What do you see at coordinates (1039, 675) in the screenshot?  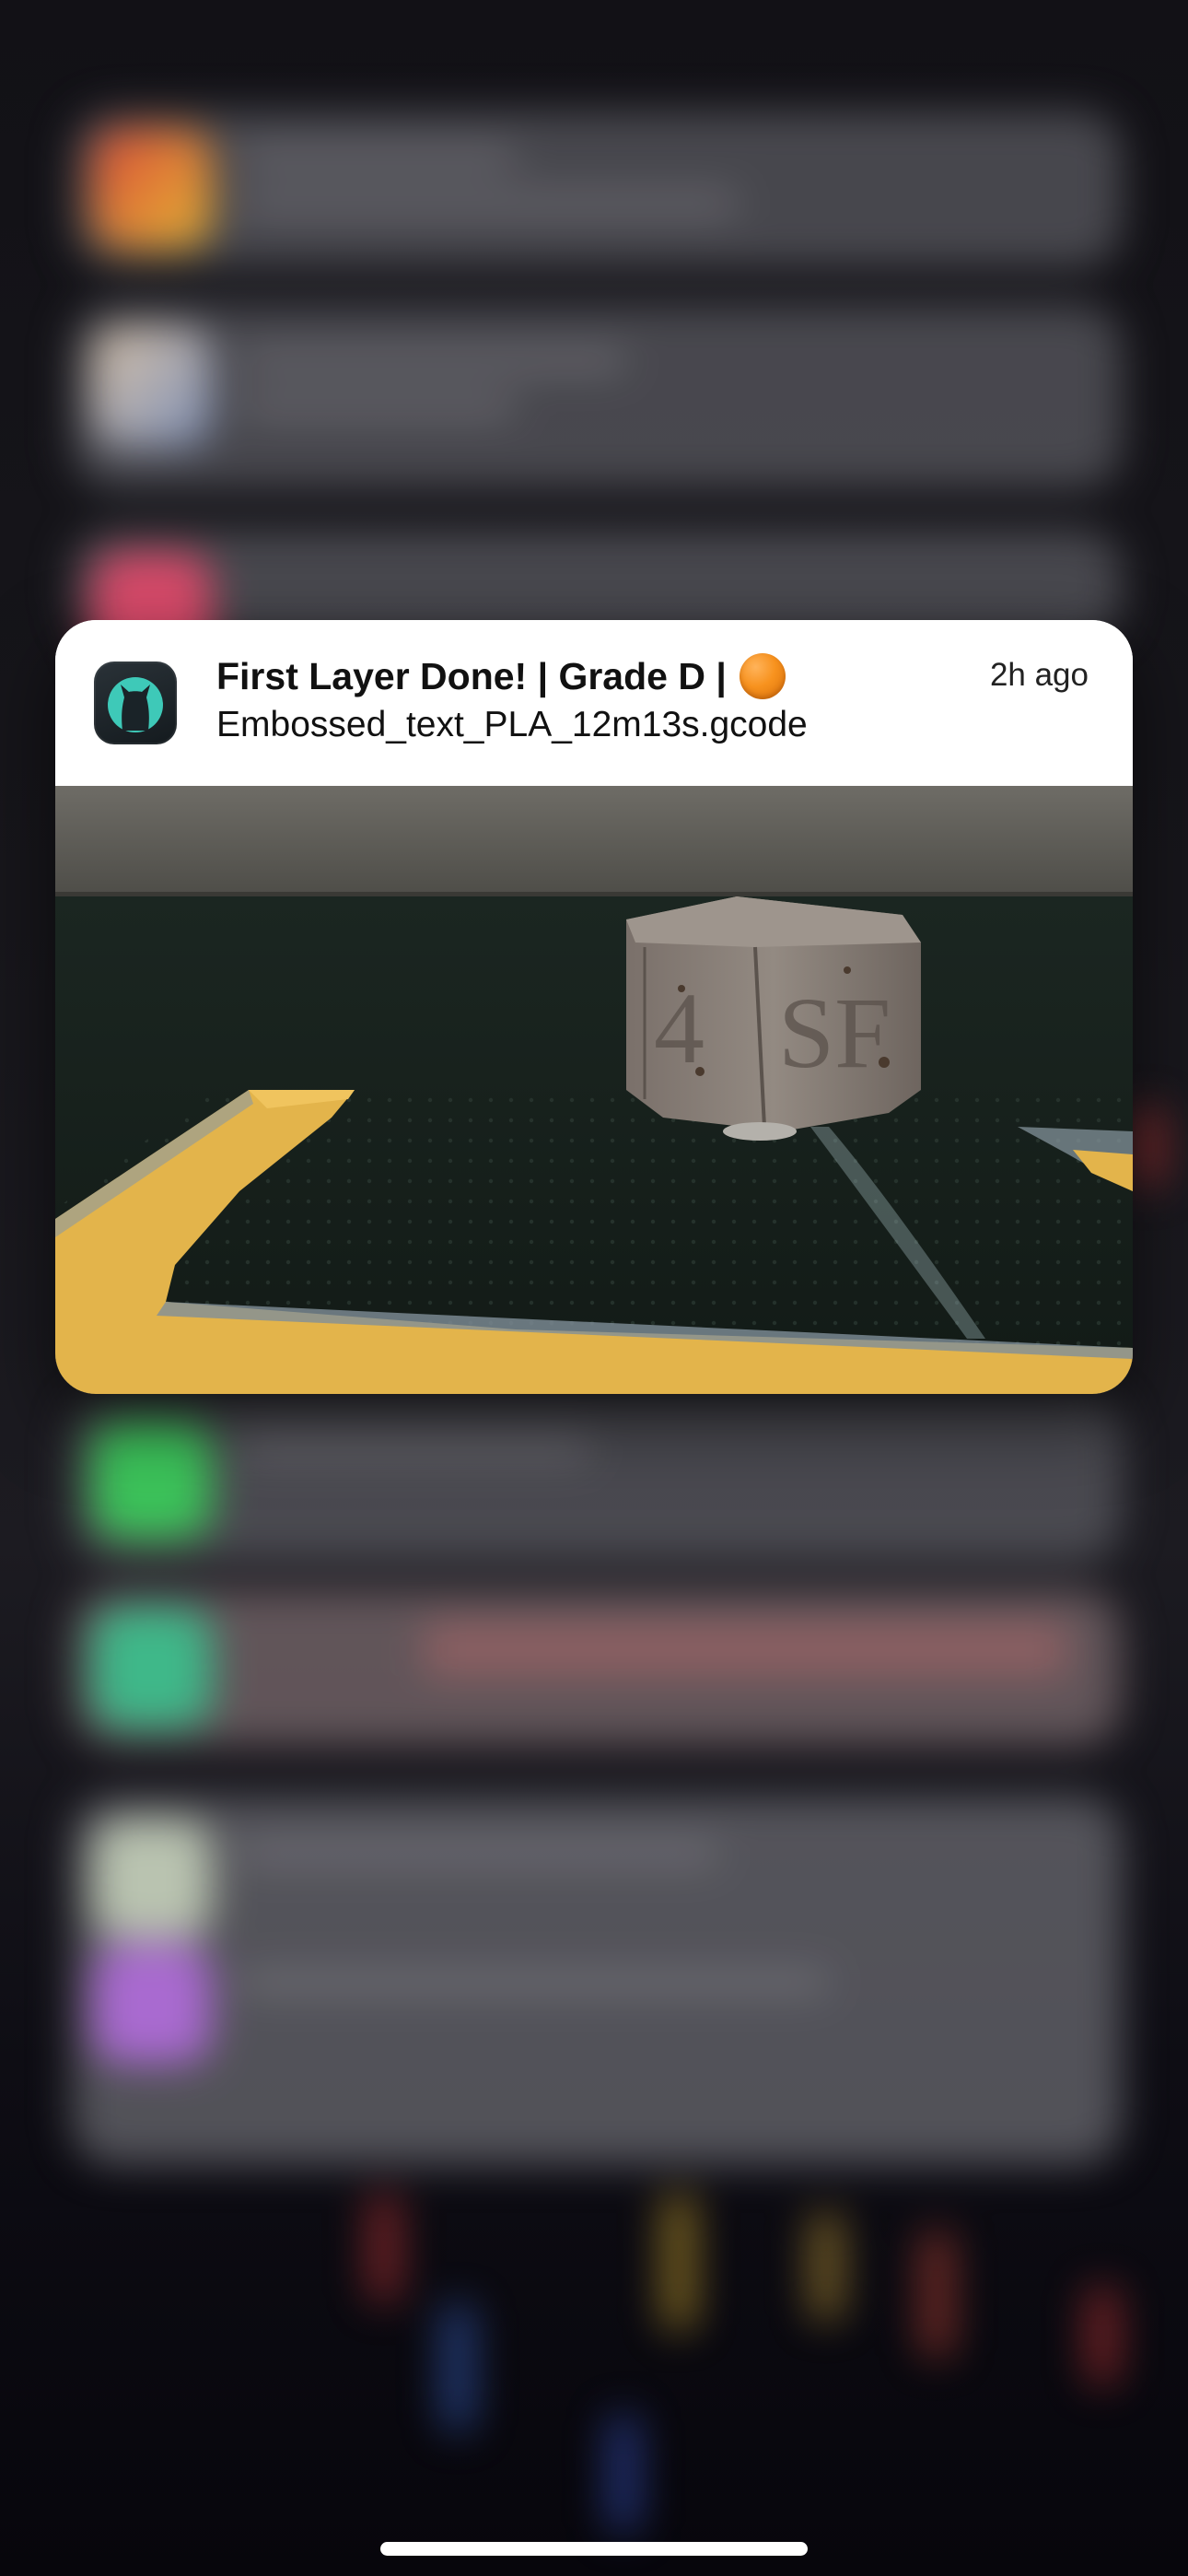 I see `notification-time: 2h ago` at bounding box center [1039, 675].